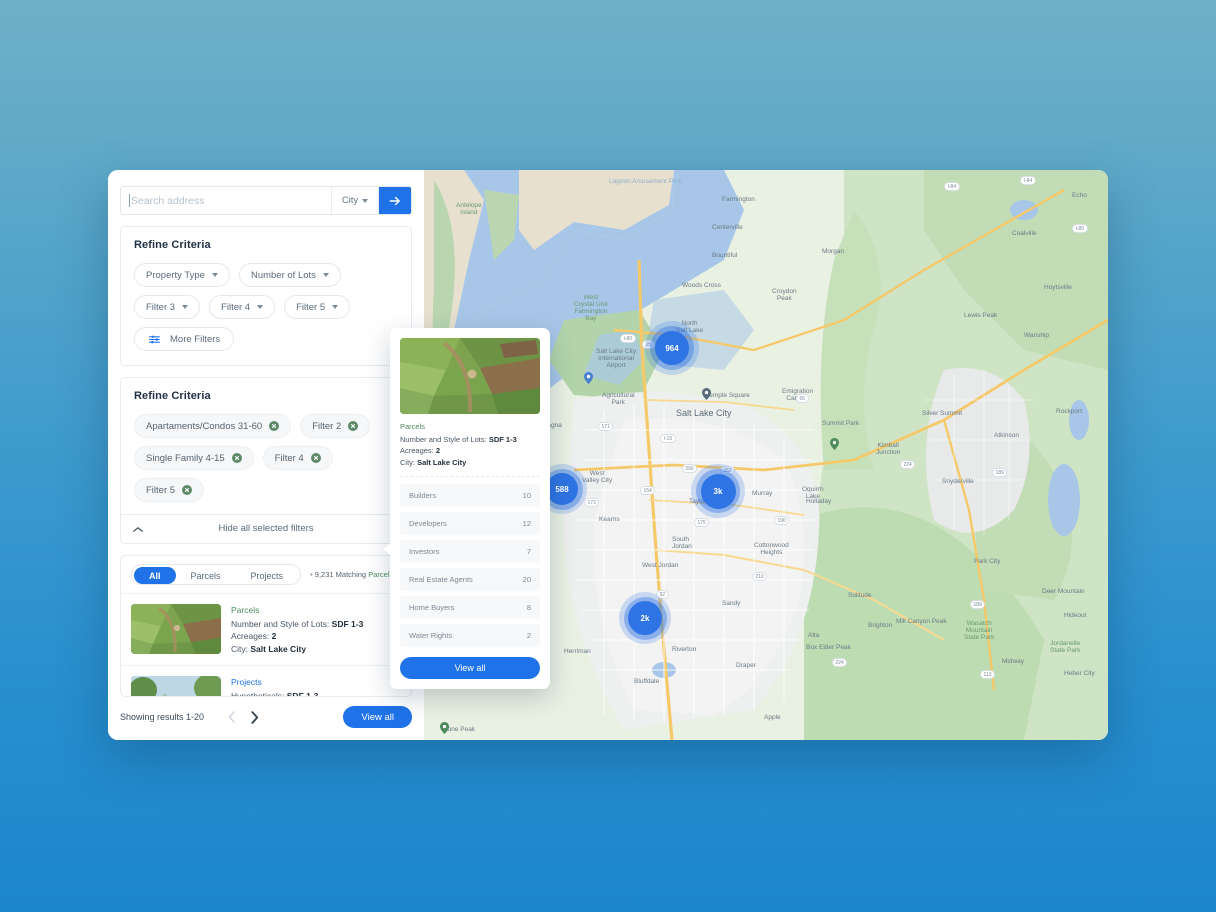  Describe the element at coordinates (327, 426) in the screenshot. I see `selected-chip-label: Filter 2` at that location.